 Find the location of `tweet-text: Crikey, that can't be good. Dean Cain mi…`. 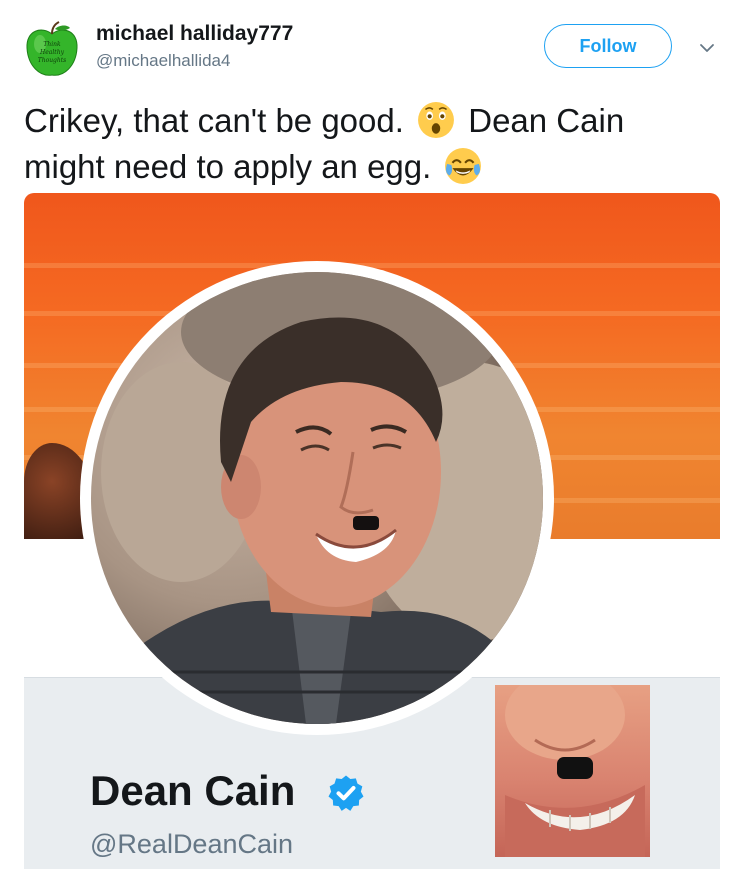

tweet-text: Crikey, that can't be good. Dean Cain mi… is located at coordinates (364, 144).